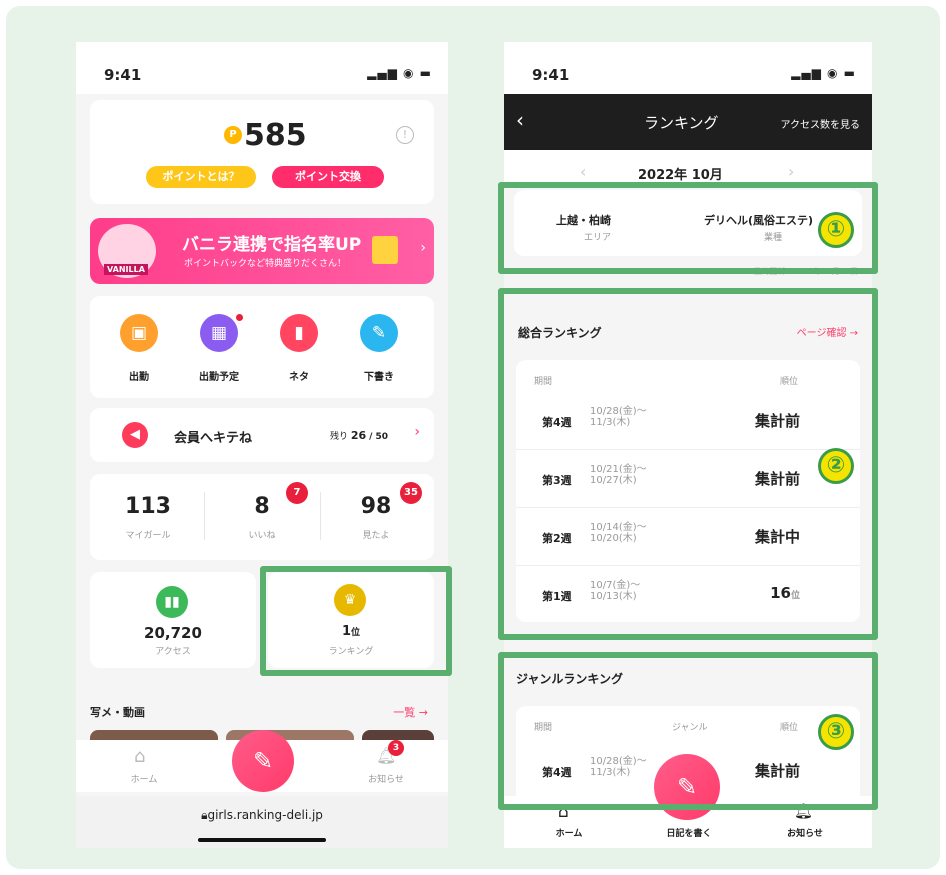 The height and width of the screenshot is (875, 946). What do you see at coordinates (219, 377) in the screenshot?
I see `action-label-schedule: 出勤予定` at bounding box center [219, 377].